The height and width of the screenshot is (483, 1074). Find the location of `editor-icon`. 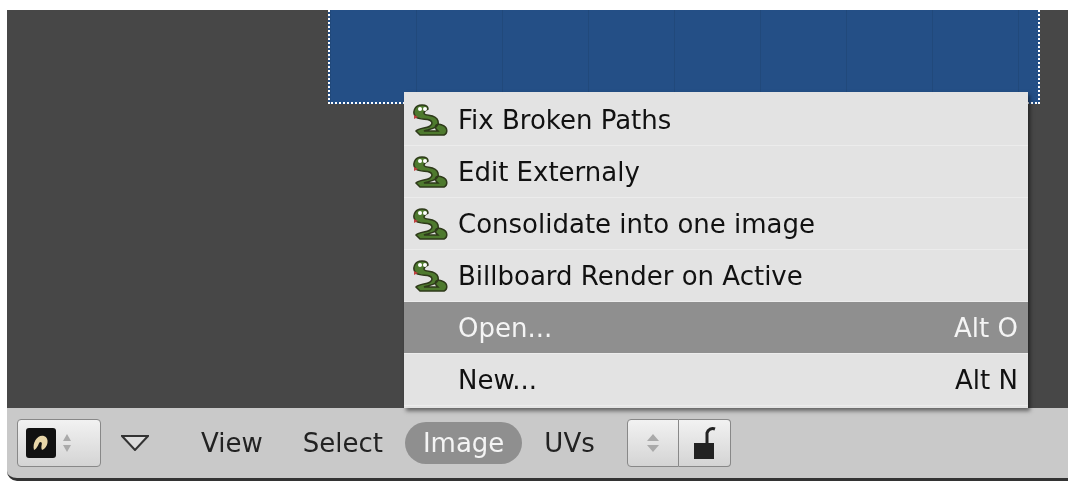

editor-icon is located at coordinates (41, 443).